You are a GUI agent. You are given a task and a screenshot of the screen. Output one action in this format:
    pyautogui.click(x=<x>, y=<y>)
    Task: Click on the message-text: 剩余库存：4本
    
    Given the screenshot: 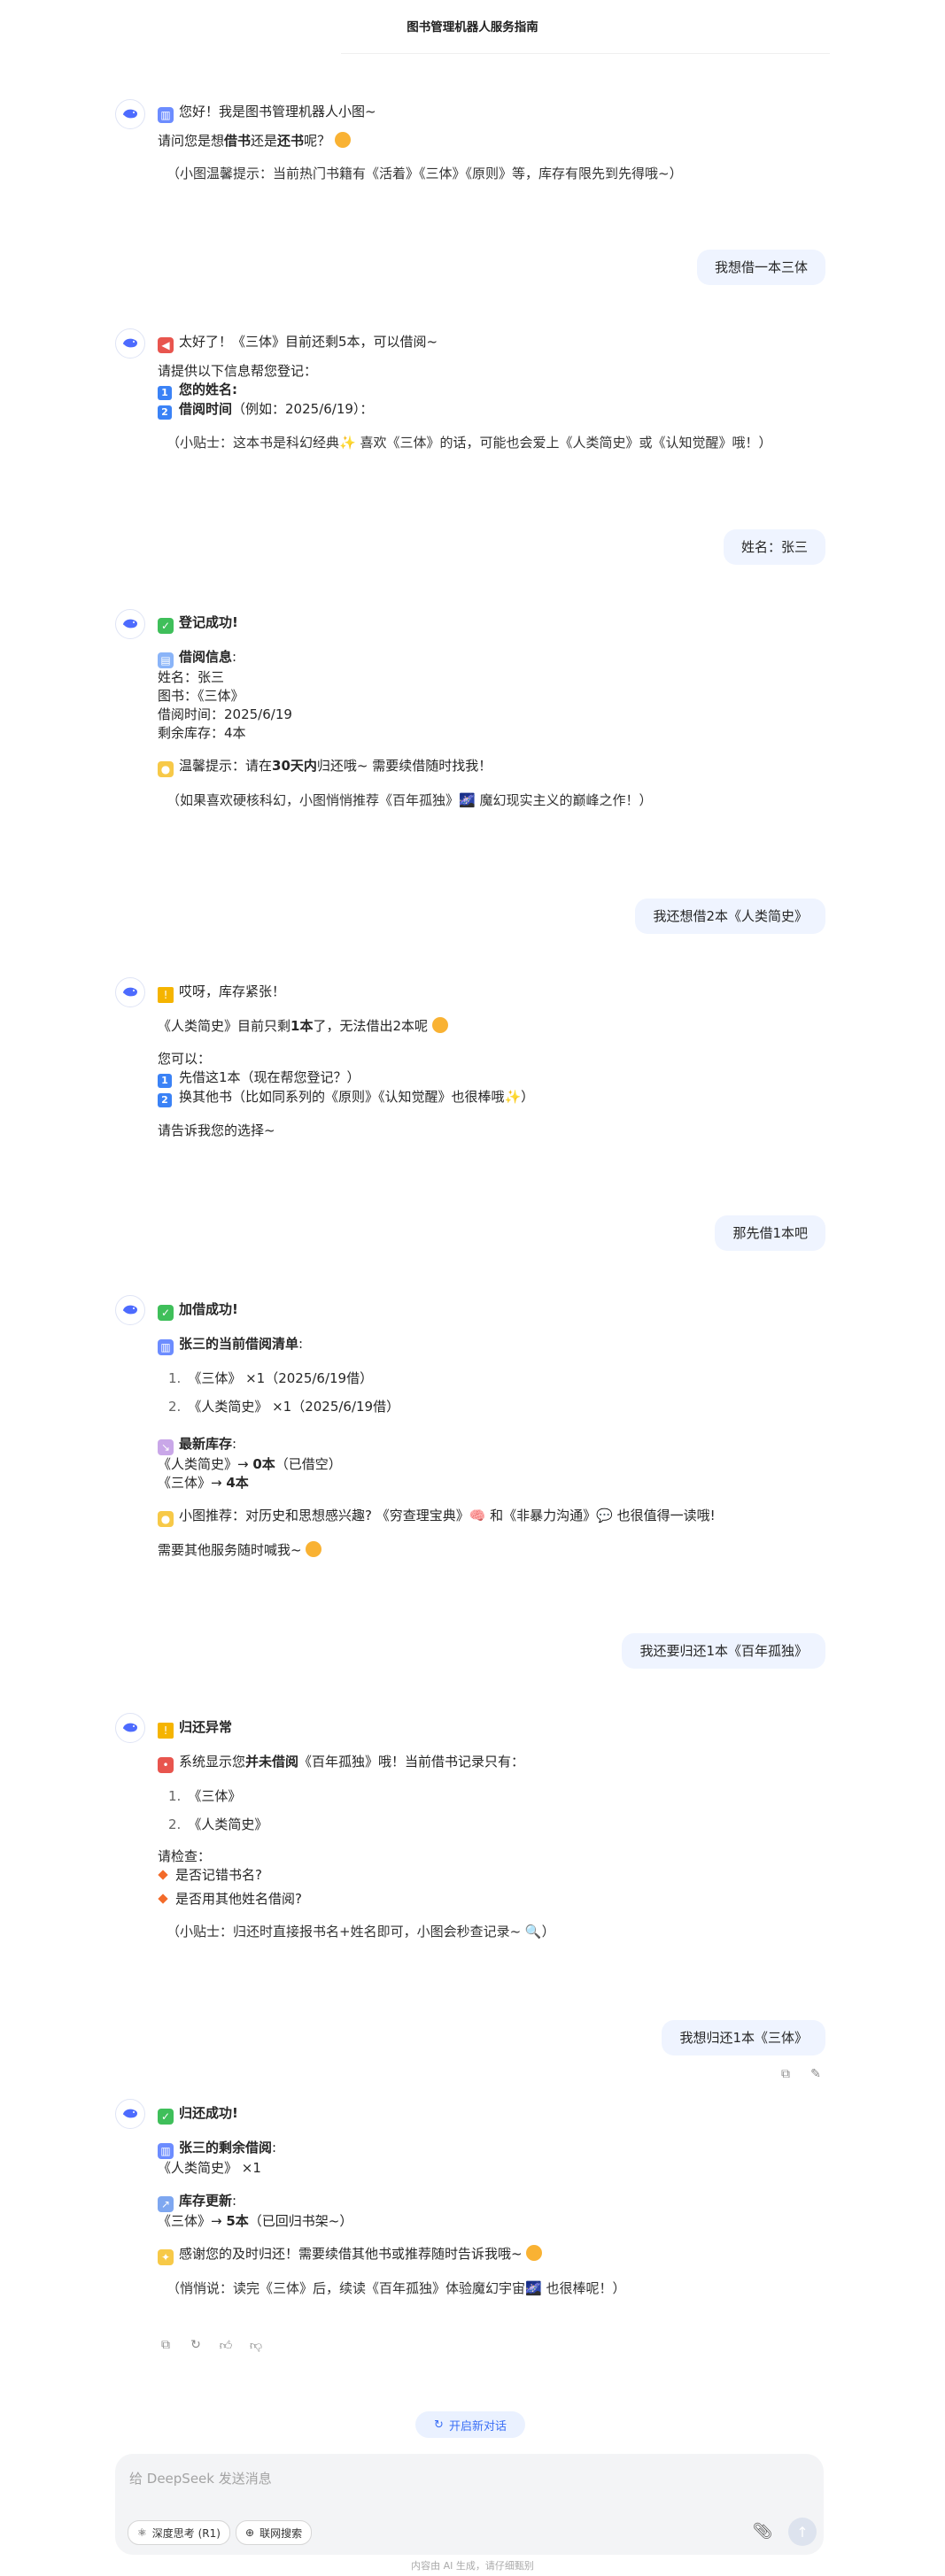 What is the action you would take?
    pyautogui.click(x=202, y=733)
    